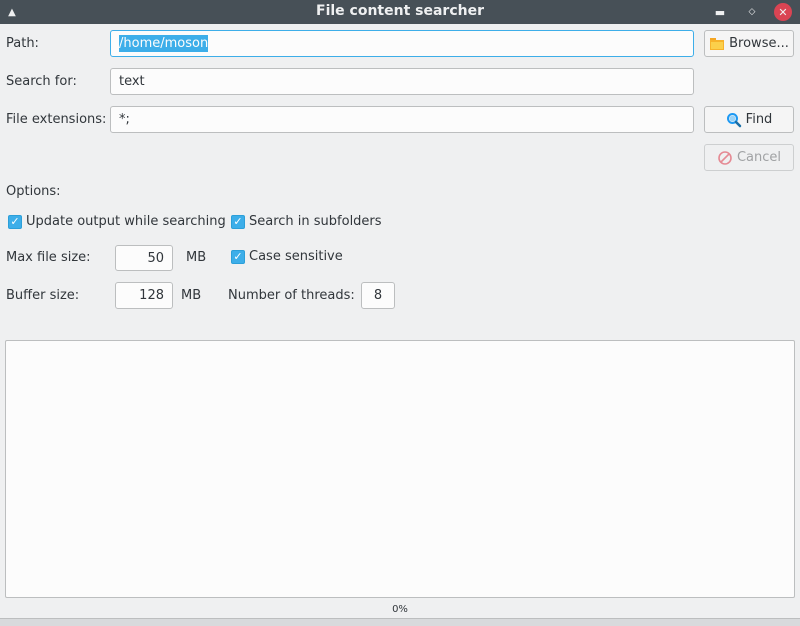  I want to click on subfolders-checkbox: ✓ Search in subfolders, so click(306, 221).